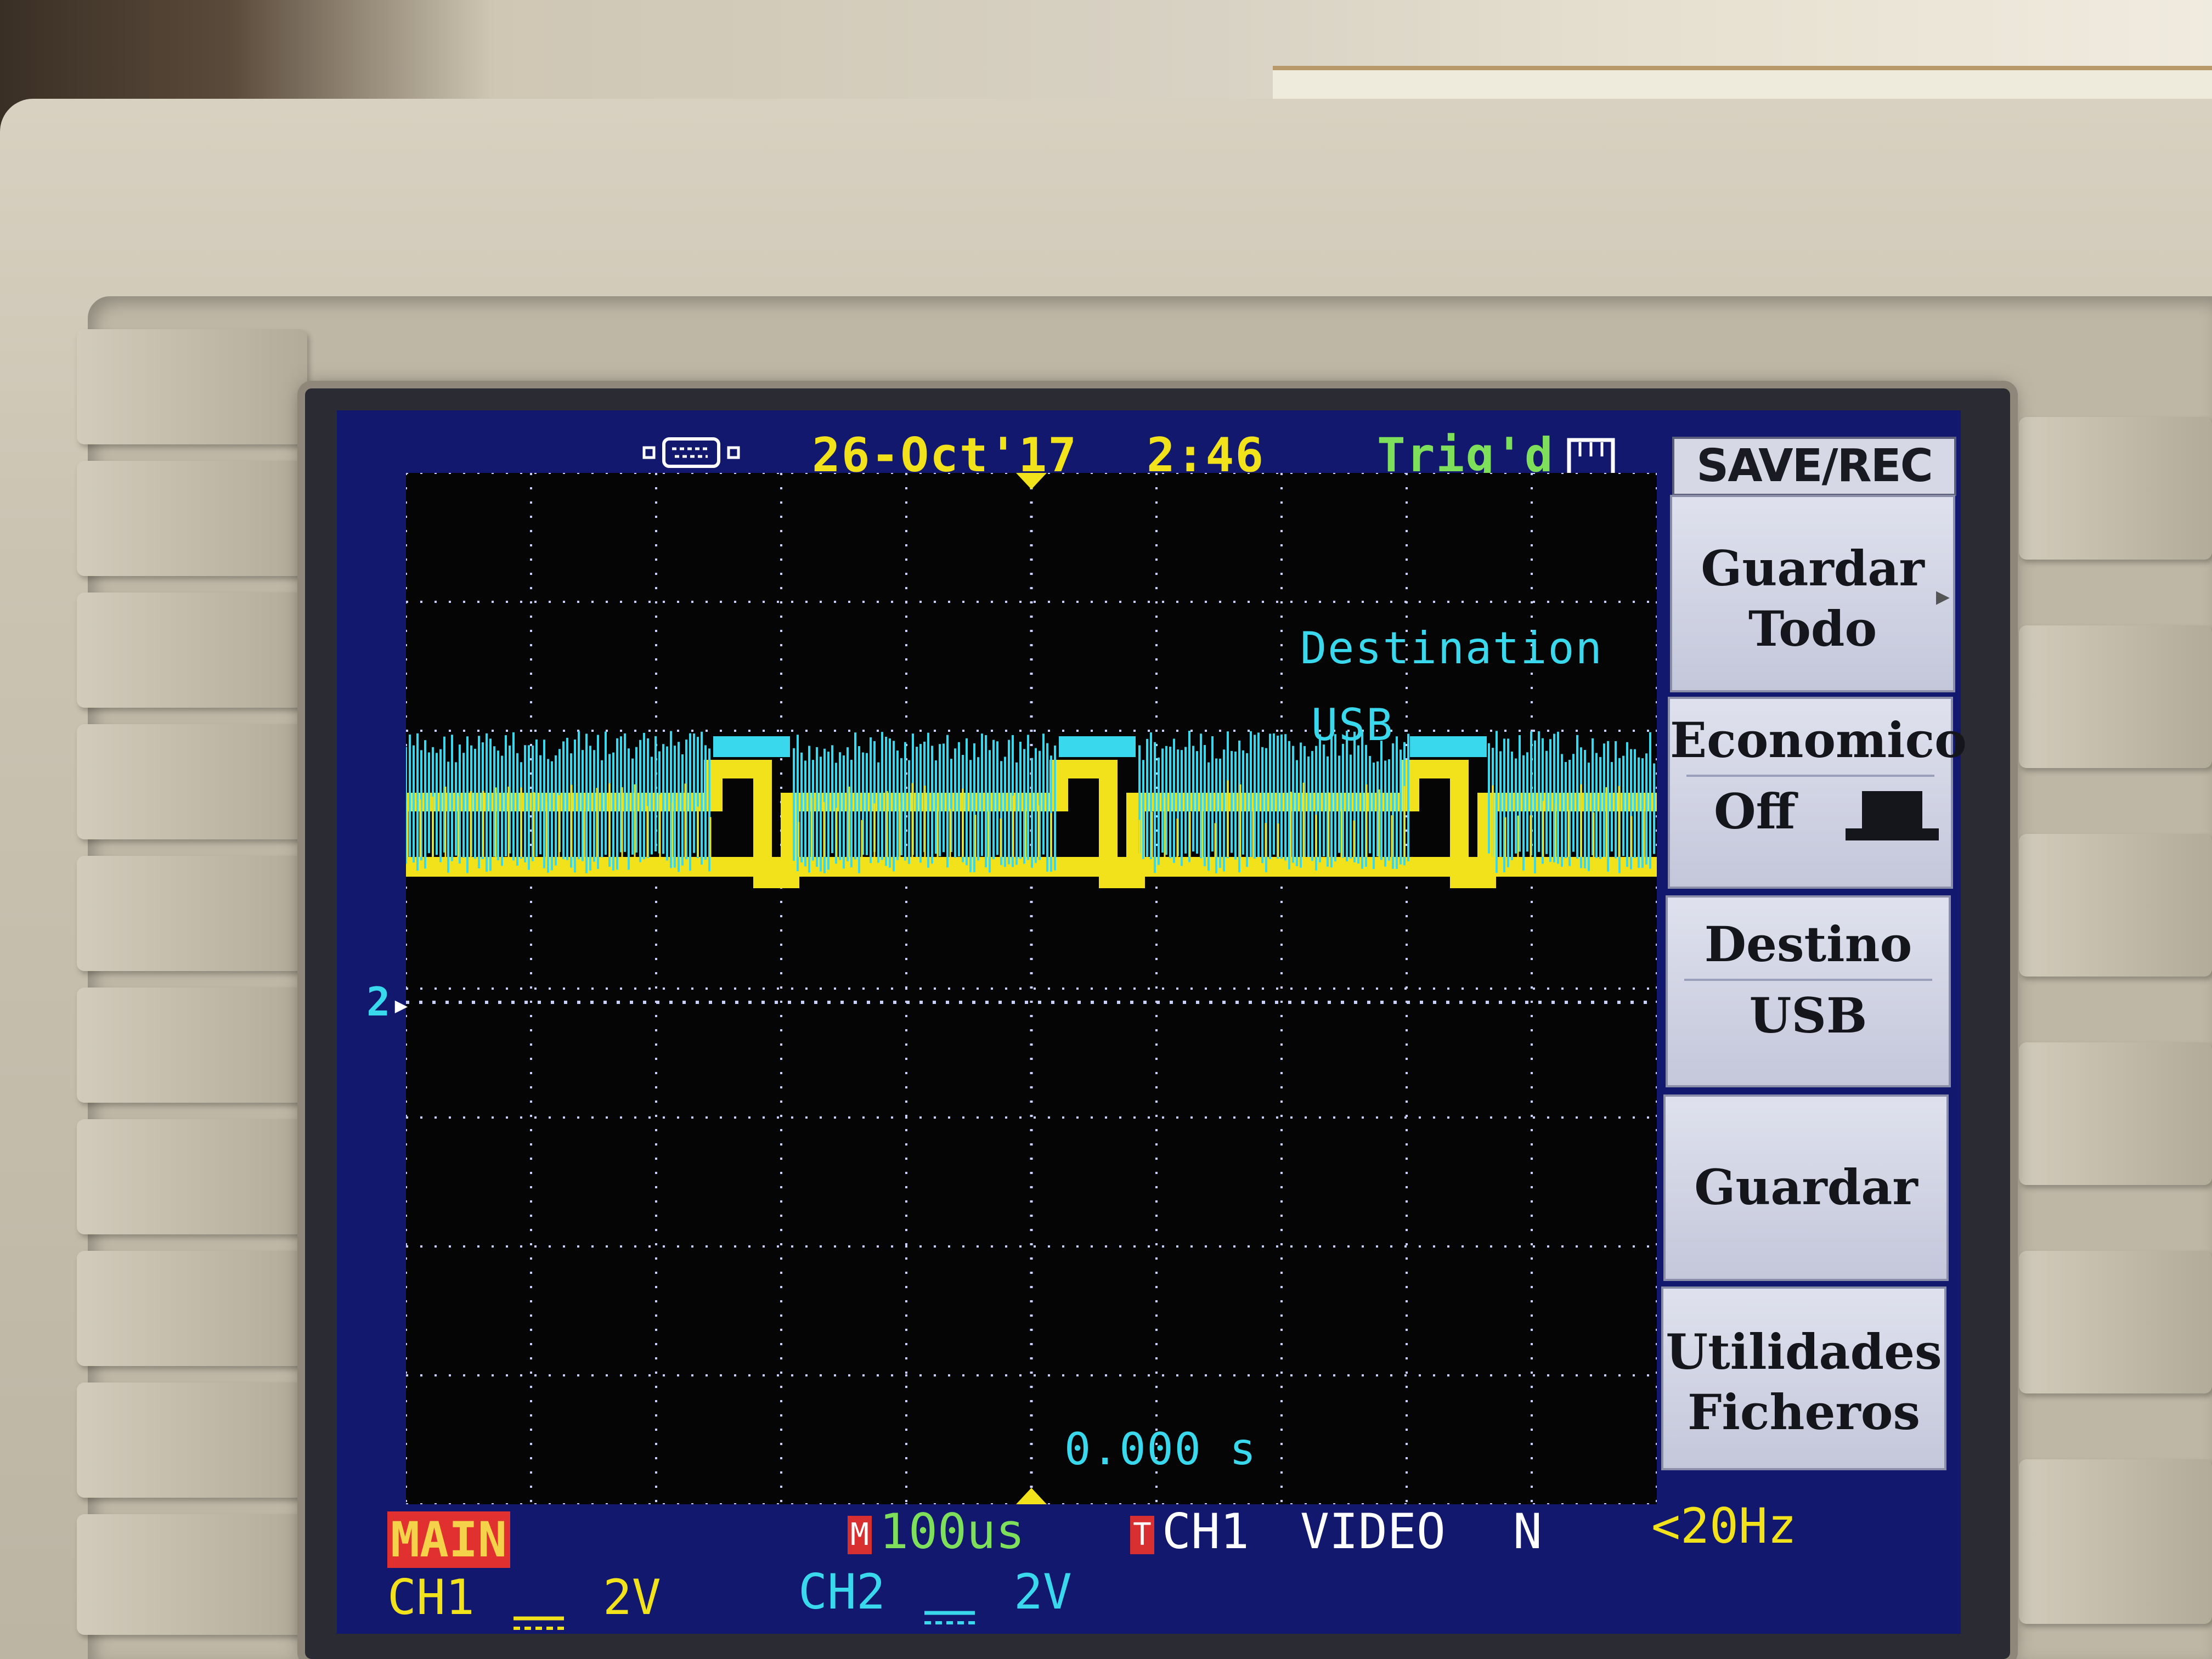 Image resolution: width=2212 pixels, height=1659 pixels. I want to click on ch1-scale: 2V, so click(632, 1597).